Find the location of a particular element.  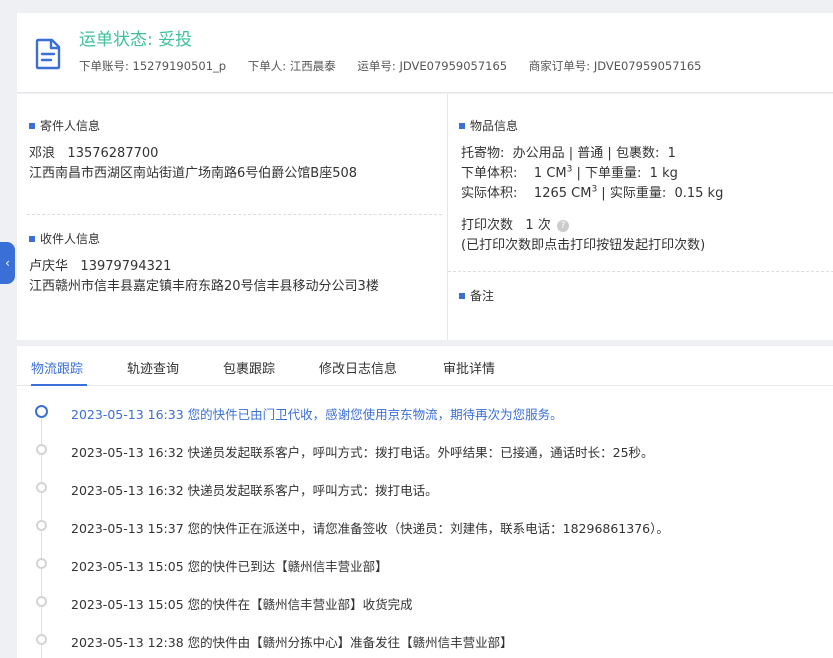

actual-volume-weight: 实际体积: 1265 CM3 | 实际重量: 0.15 kg is located at coordinates (592, 192).